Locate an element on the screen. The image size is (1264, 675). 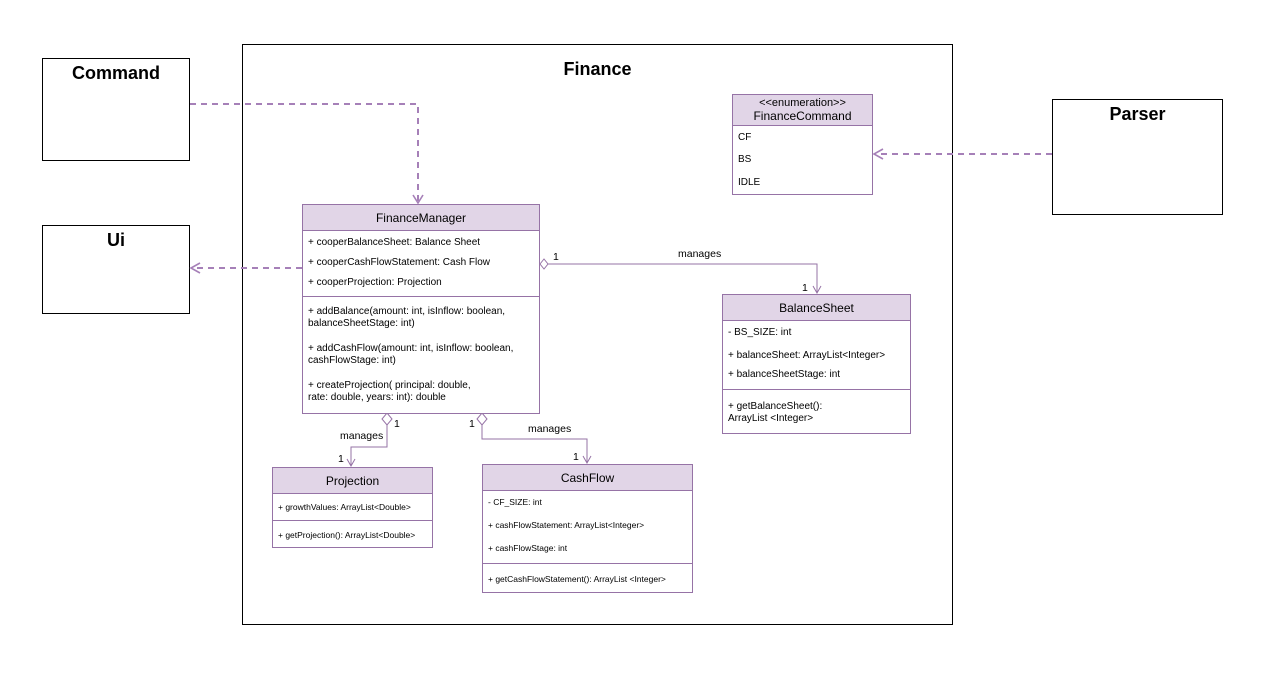
methods-section: + getBalanceSheet(): ArrayList <Integer> is located at coordinates (816, 411).